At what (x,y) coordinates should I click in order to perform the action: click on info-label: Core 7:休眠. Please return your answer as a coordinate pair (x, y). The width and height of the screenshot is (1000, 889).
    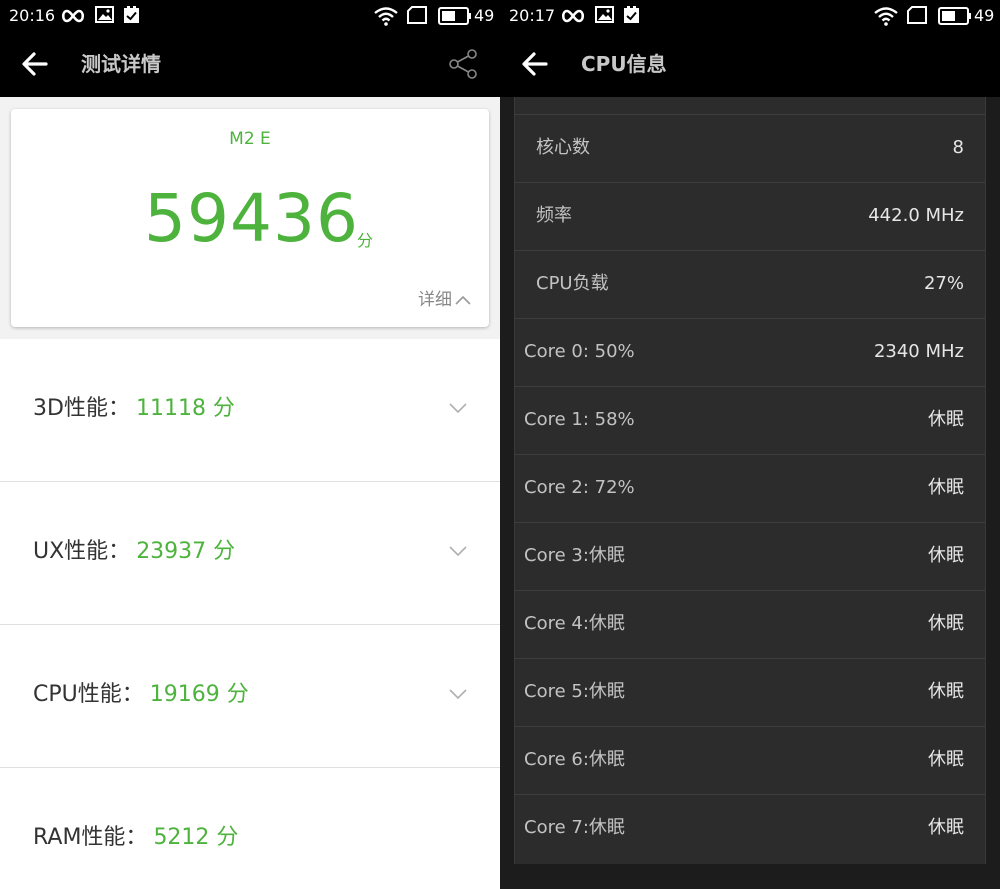
    Looking at the image, I should click on (574, 827).